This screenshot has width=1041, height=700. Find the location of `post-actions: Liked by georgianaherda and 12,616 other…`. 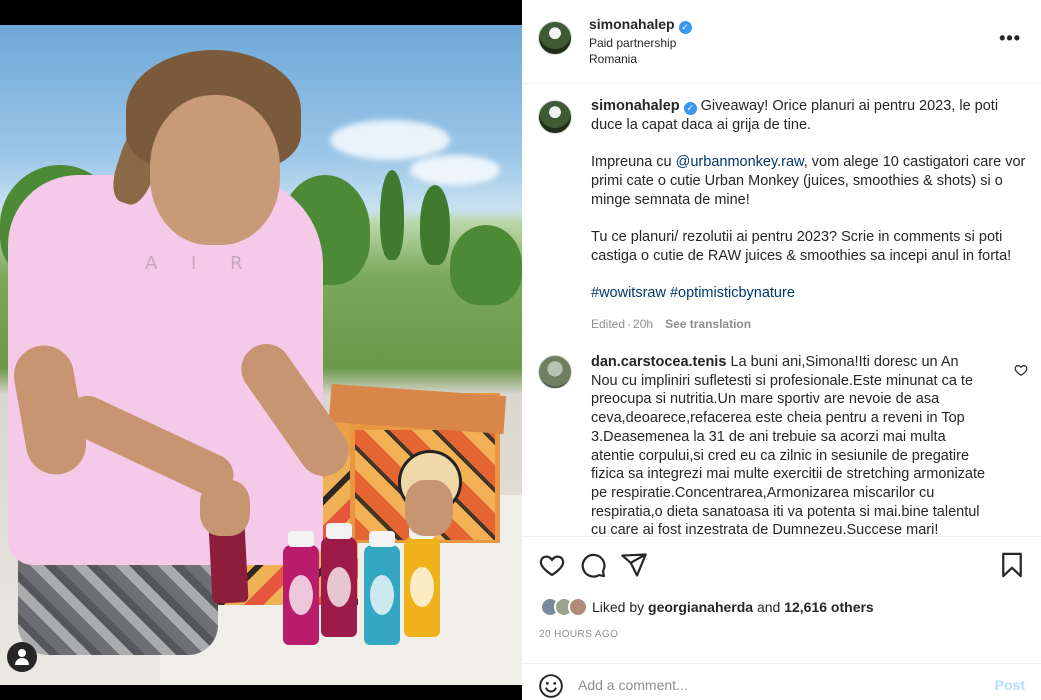

post-actions: Liked by georgianaherda and 12,616 other… is located at coordinates (781, 599).